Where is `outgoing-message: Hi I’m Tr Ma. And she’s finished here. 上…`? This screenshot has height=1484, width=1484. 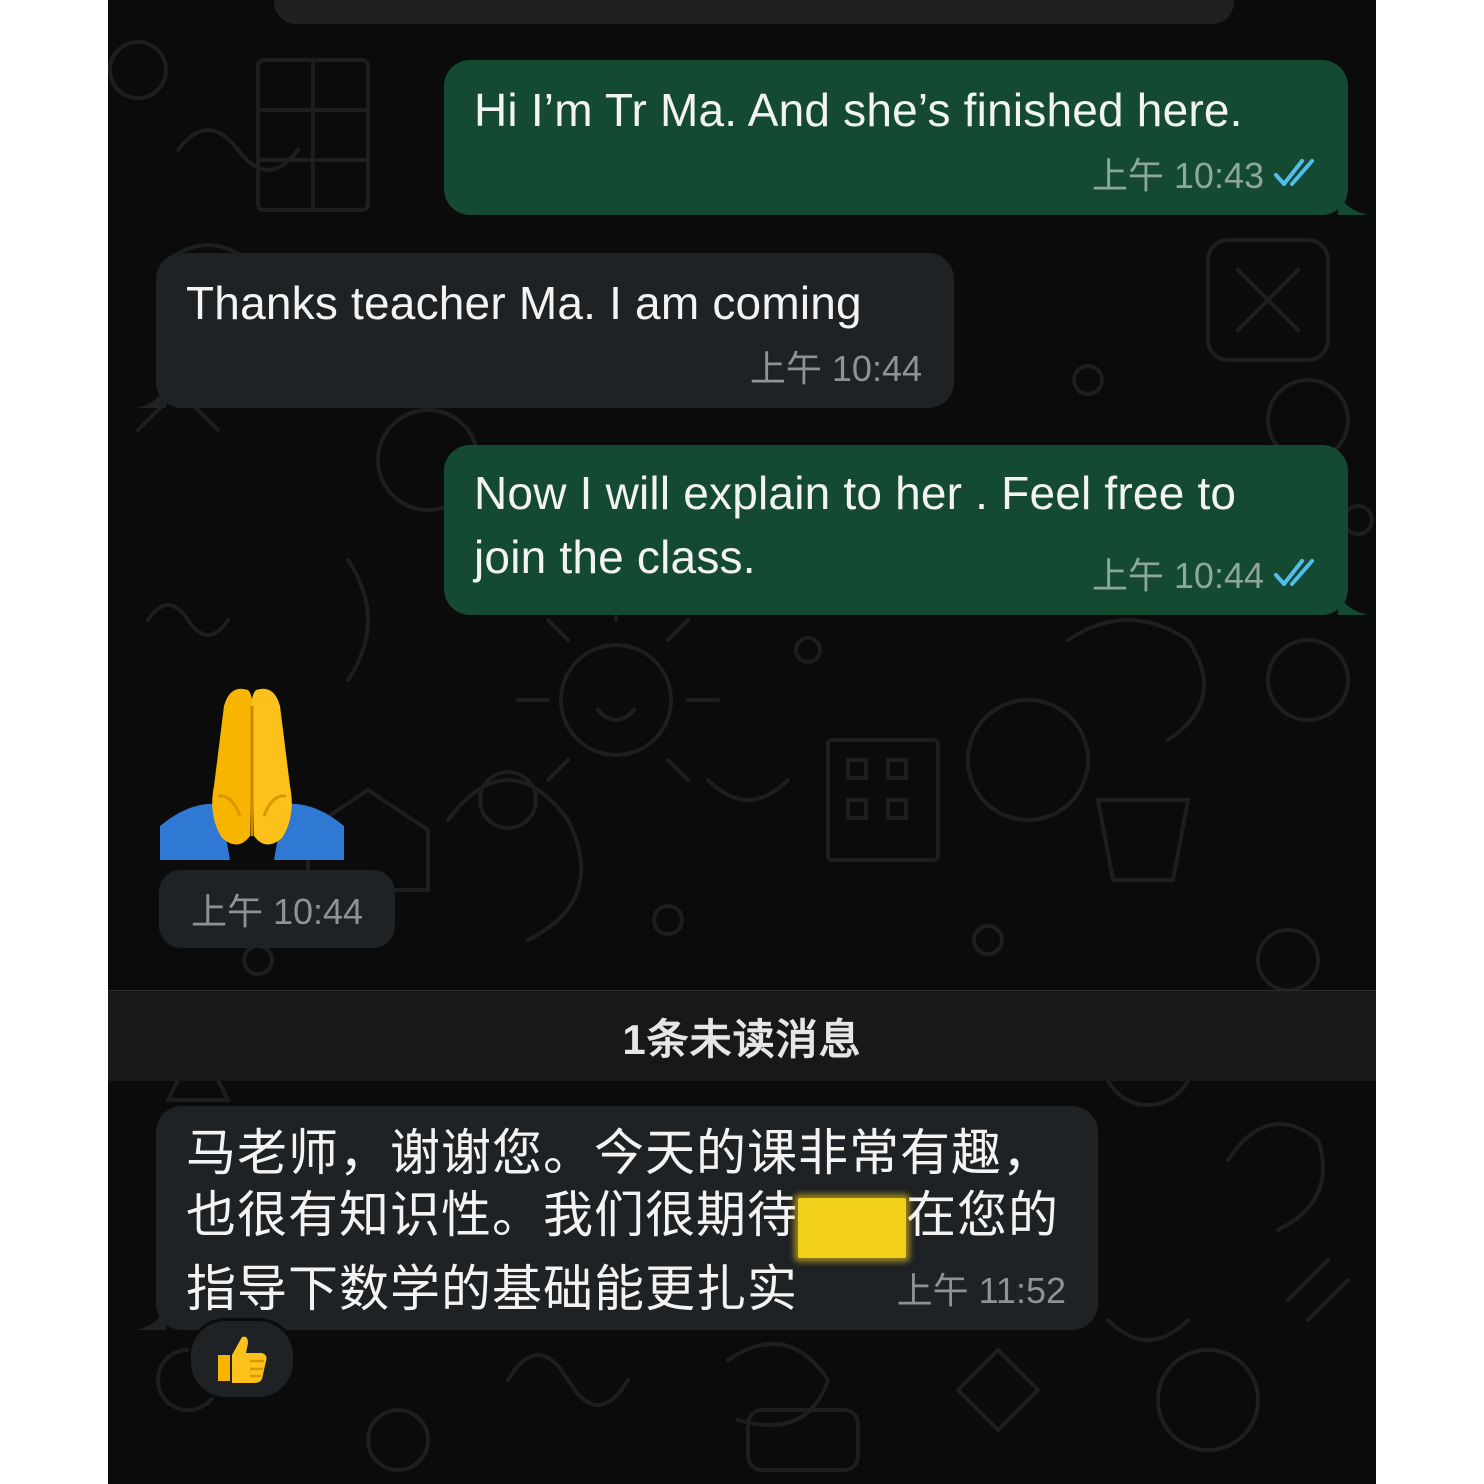
outgoing-message: Hi I’m Tr Ma. And she’s finished here. 上… is located at coordinates (906, 137).